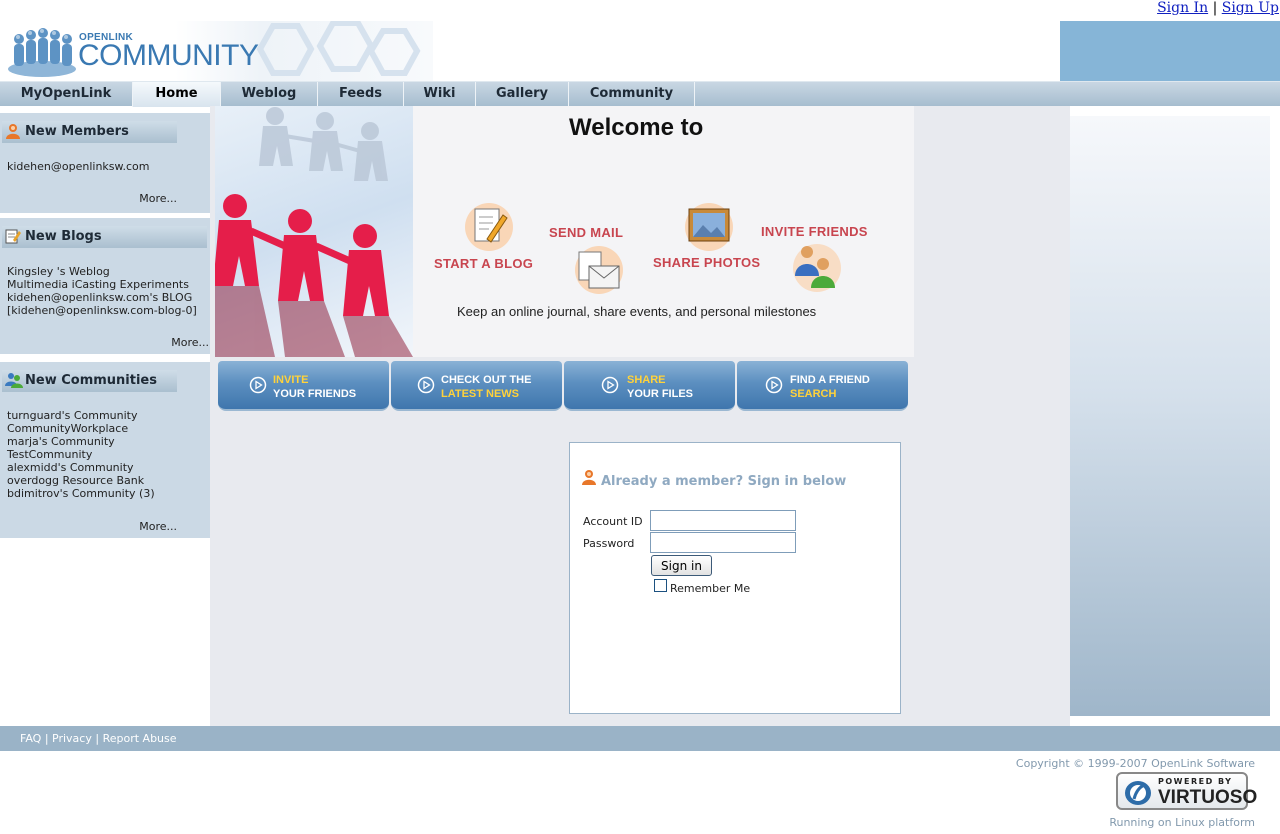 The image size is (1280, 834). I want to click on powered-by-virtuoso-badge: POWERED BY VIRTUOSO, so click(1186, 791).